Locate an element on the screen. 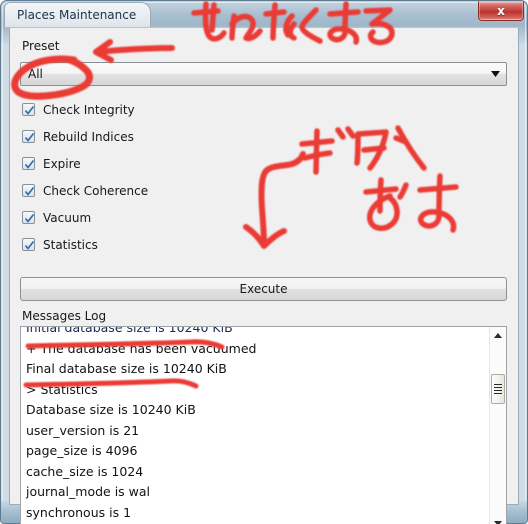 The height and width of the screenshot is (524, 528). checkbox-check-coherence is located at coordinates (28, 190).